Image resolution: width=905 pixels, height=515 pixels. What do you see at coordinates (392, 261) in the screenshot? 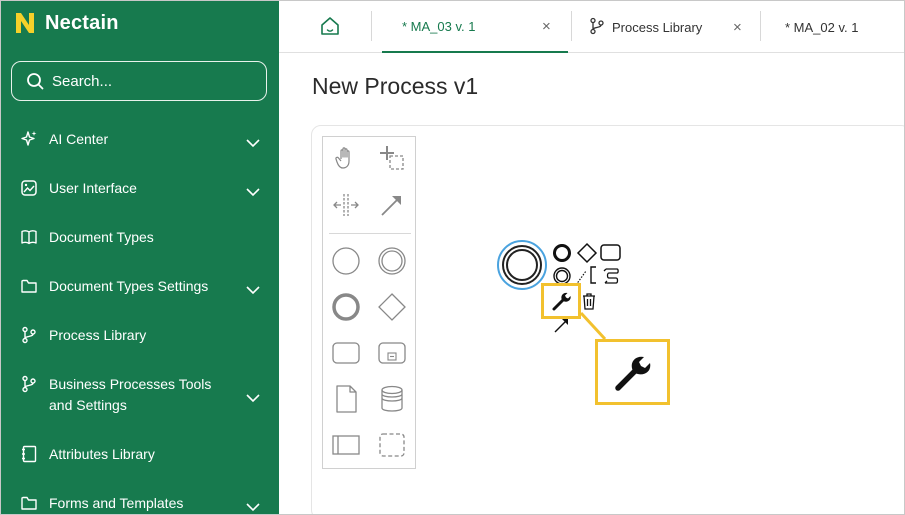
I see `intermediate-event-icon` at bounding box center [392, 261].